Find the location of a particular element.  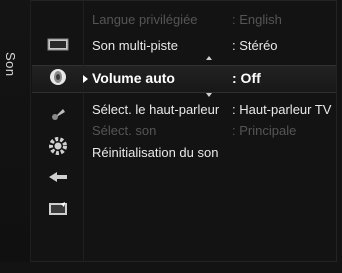

menu-item-label: Réinitialisation du son is located at coordinates (155, 152).